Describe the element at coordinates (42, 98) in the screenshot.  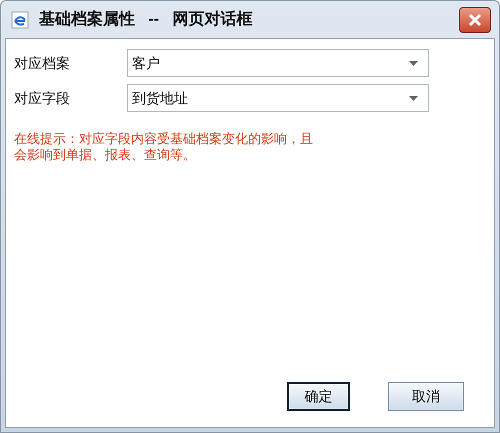
I see `field-label: 对应字段` at that location.